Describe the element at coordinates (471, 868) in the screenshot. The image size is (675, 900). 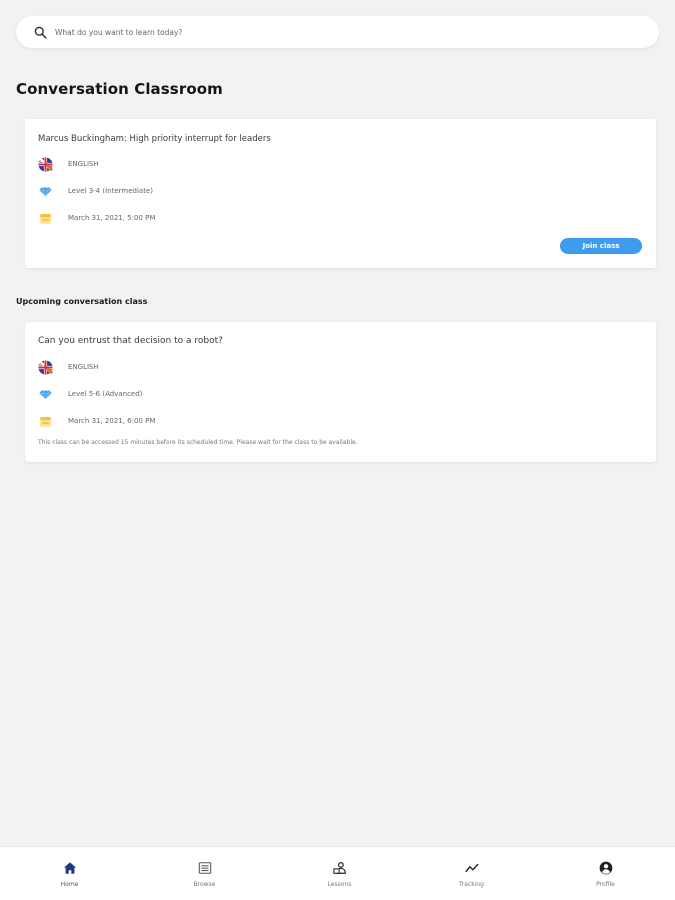
I see `trend-icon` at that location.